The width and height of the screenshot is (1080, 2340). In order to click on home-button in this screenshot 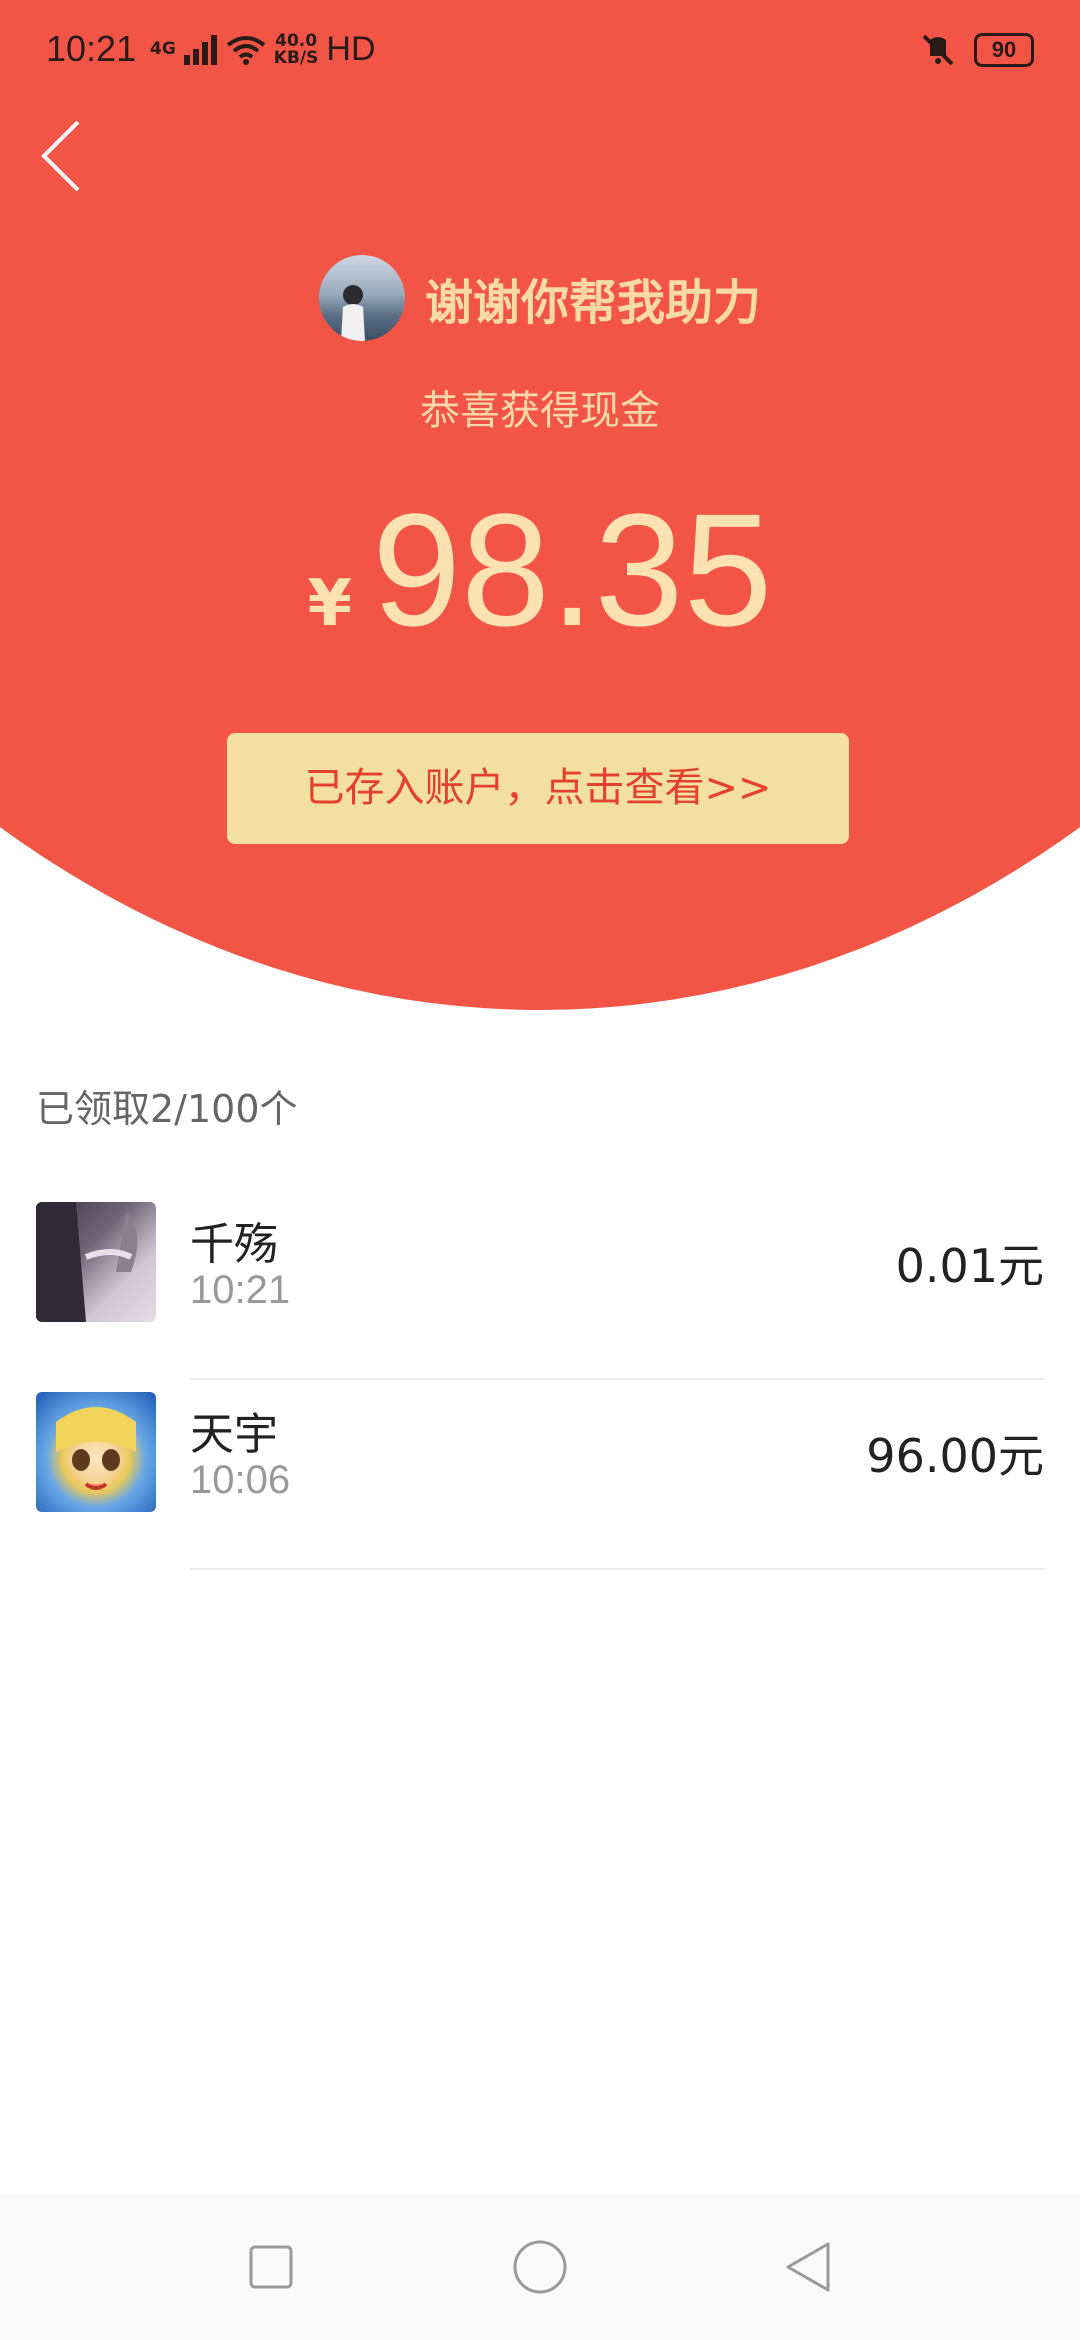, I will do `click(540, 2267)`.